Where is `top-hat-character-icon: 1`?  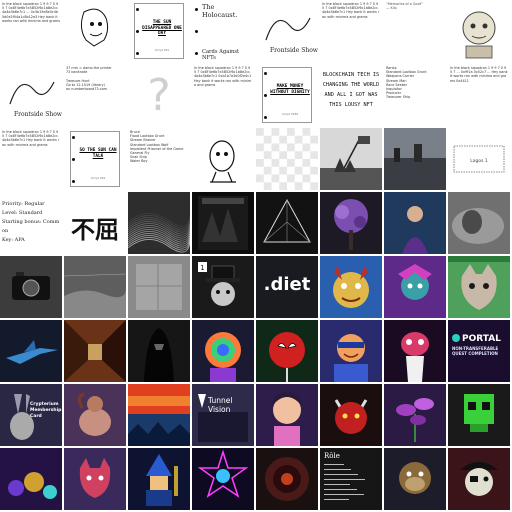
top-hat-character-icon: 1 is located at coordinates (219, 284).